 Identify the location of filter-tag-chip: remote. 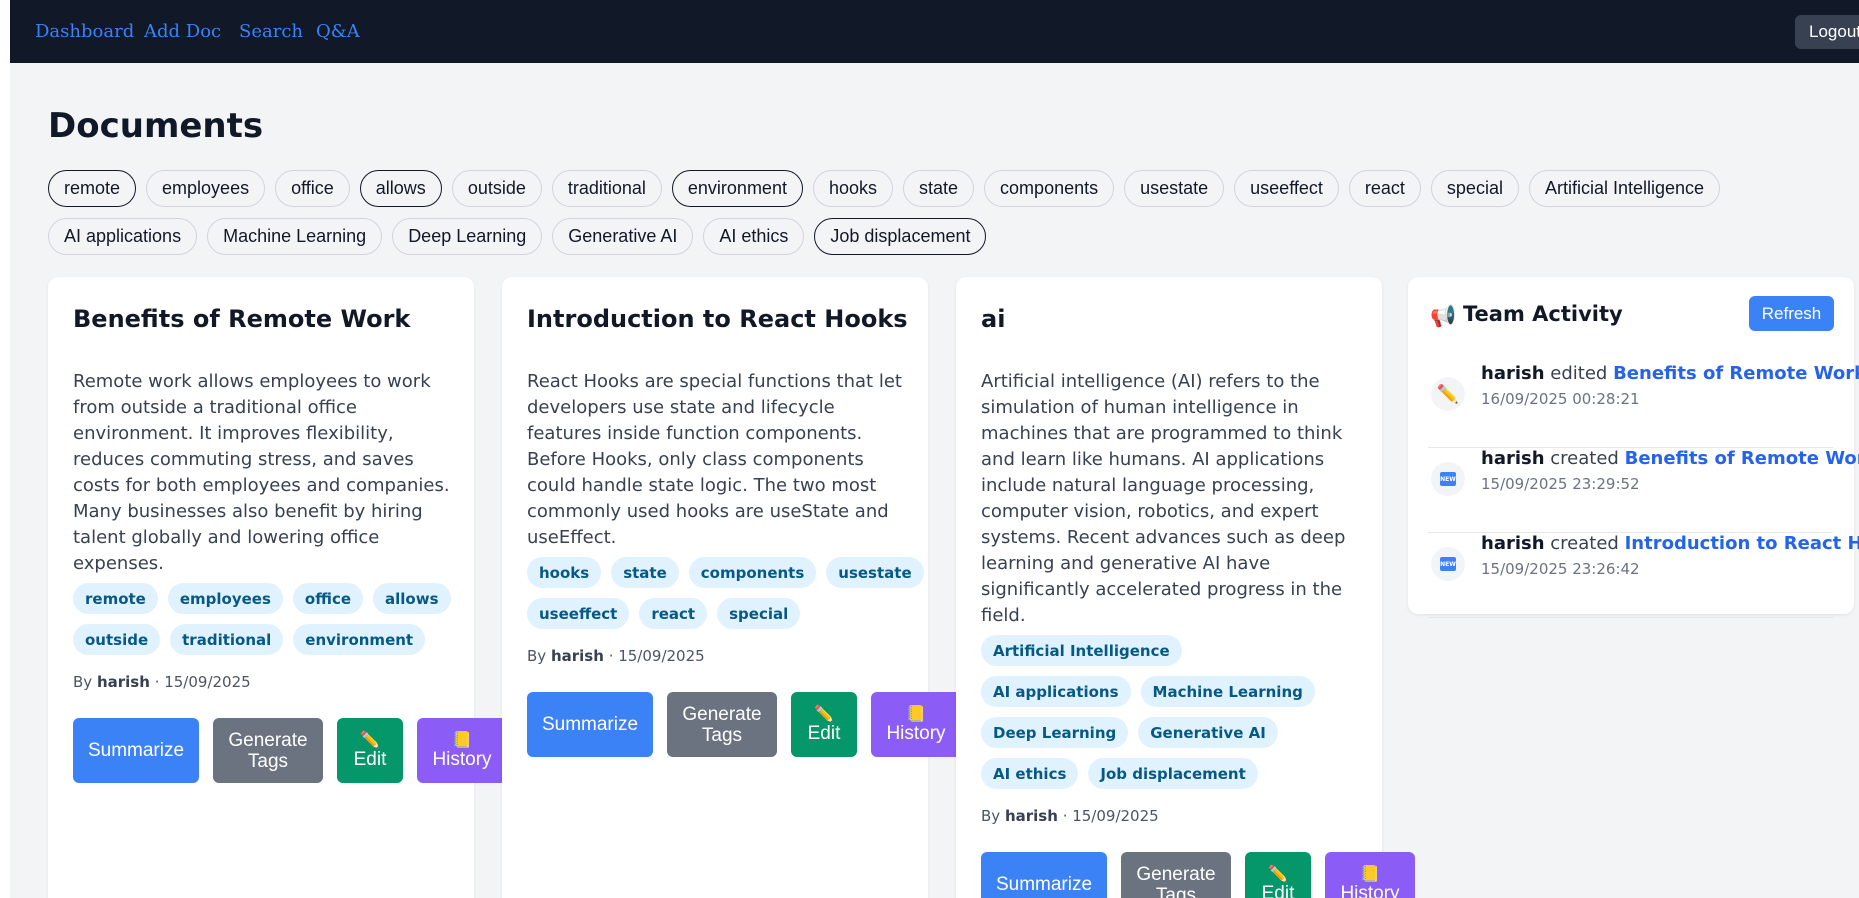
(92, 188).